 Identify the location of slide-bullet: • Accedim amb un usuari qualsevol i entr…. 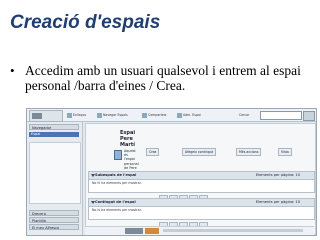
(162, 78).